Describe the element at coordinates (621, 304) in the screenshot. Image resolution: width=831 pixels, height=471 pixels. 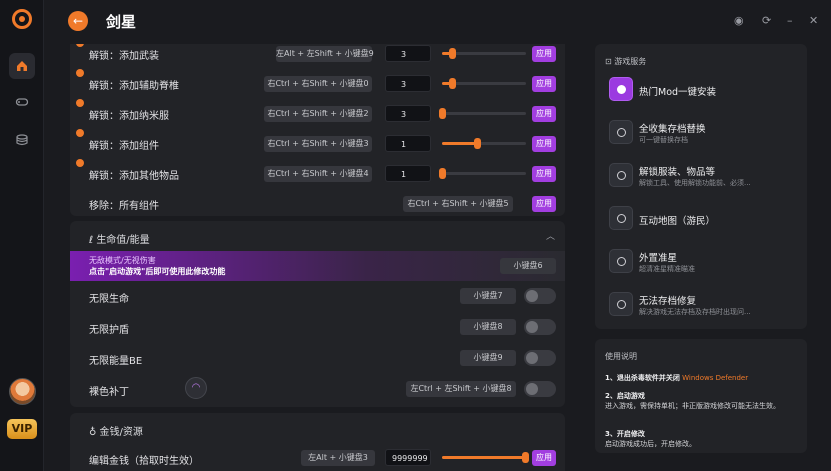
I see `repair-icon` at that location.